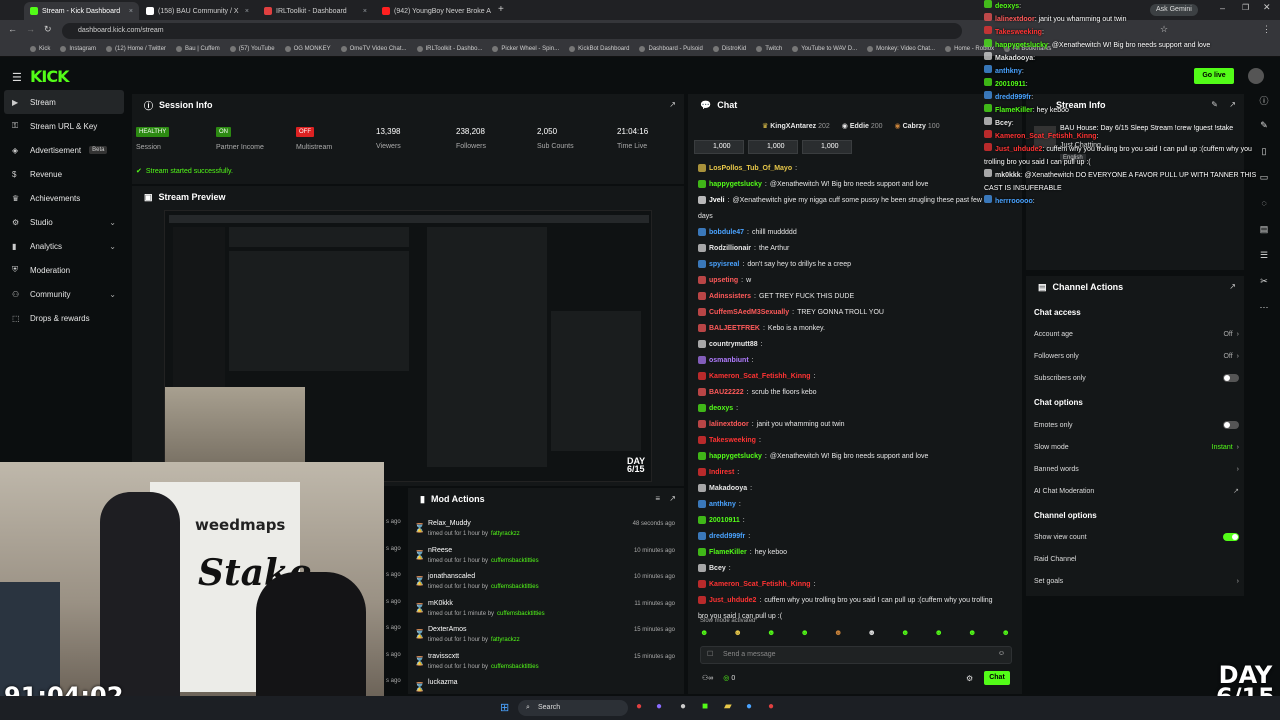 The height and width of the screenshot is (720, 1280). Describe the element at coordinates (856, 248) in the screenshot. I see `chat-message: Rodzillionair: the Arthur` at that location.